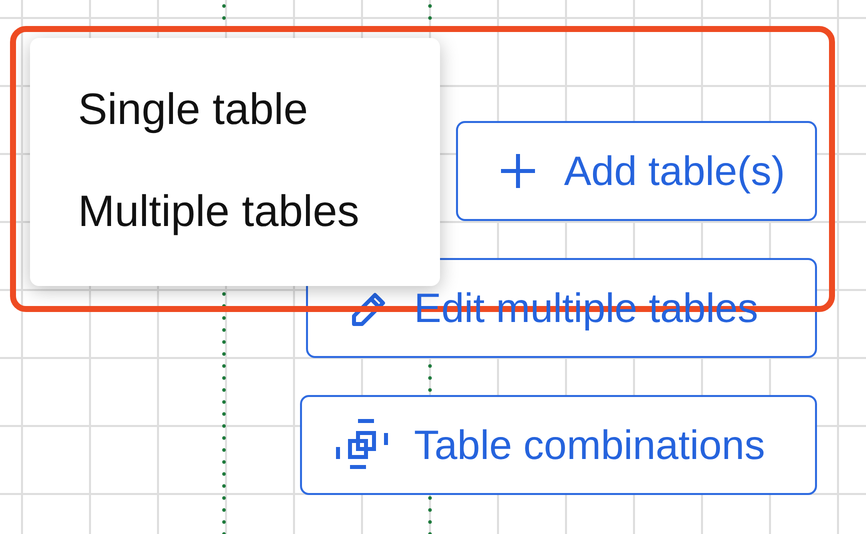 The height and width of the screenshot is (534, 866). Describe the element at coordinates (636, 171) in the screenshot. I see `action-button: Add table(s)` at that location.